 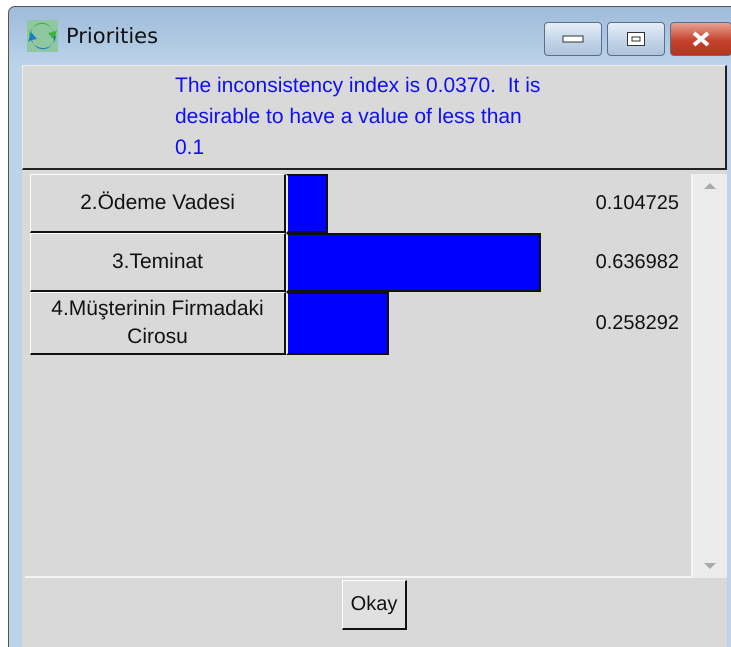 I want to click on close-button, so click(x=700, y=39).